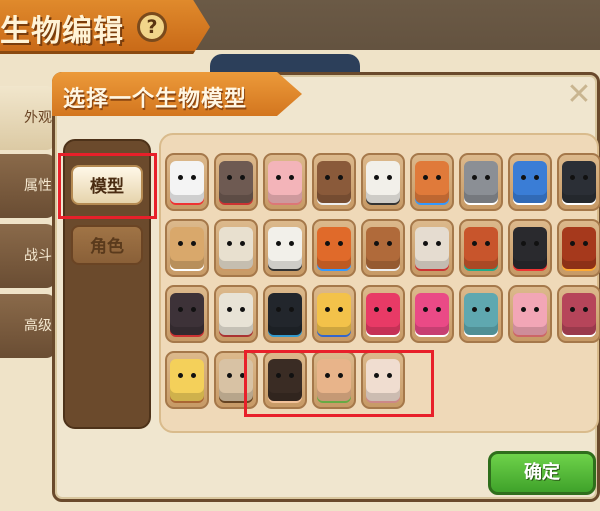 This screenshot has height=511, width=600. I want to click on lava-golem-icon, so click(579, 248).